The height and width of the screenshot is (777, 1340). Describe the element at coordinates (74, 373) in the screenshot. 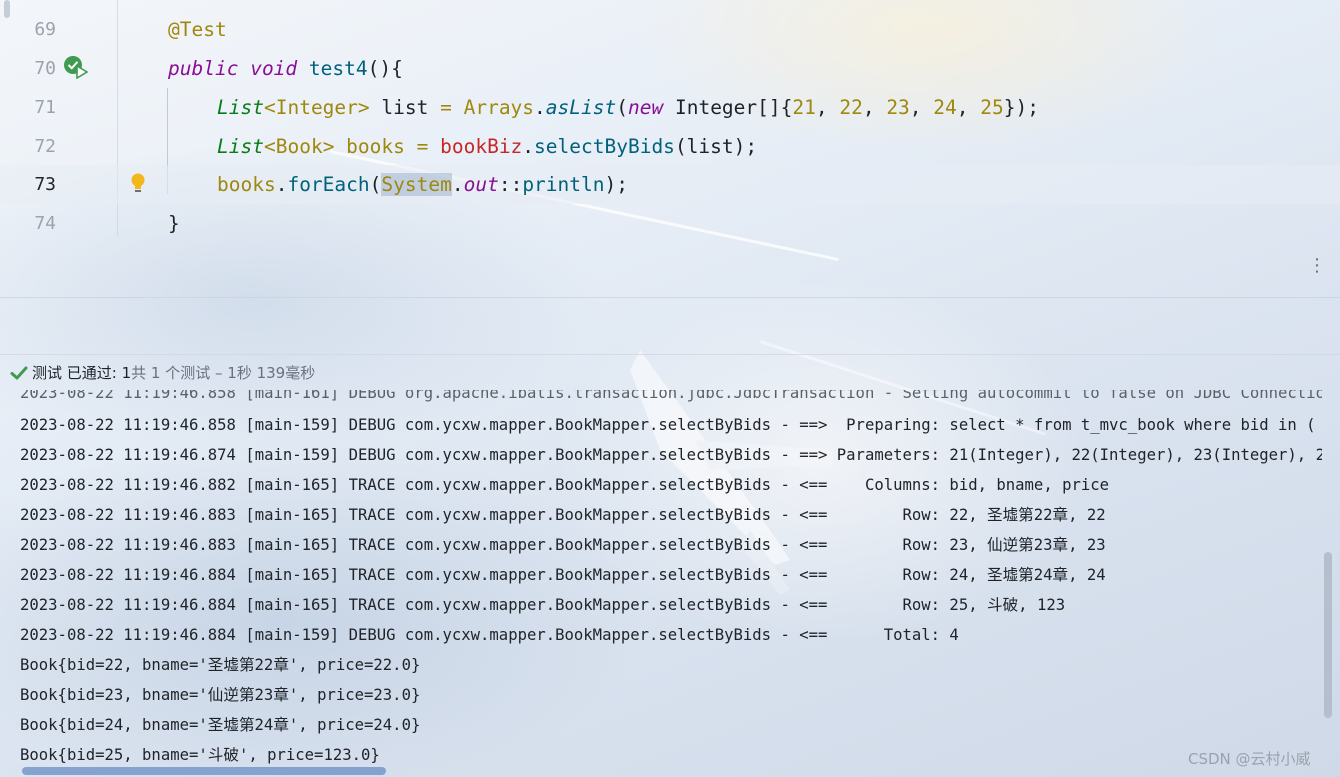

I see `status-passed-label: 测试 已通过:` at that location.